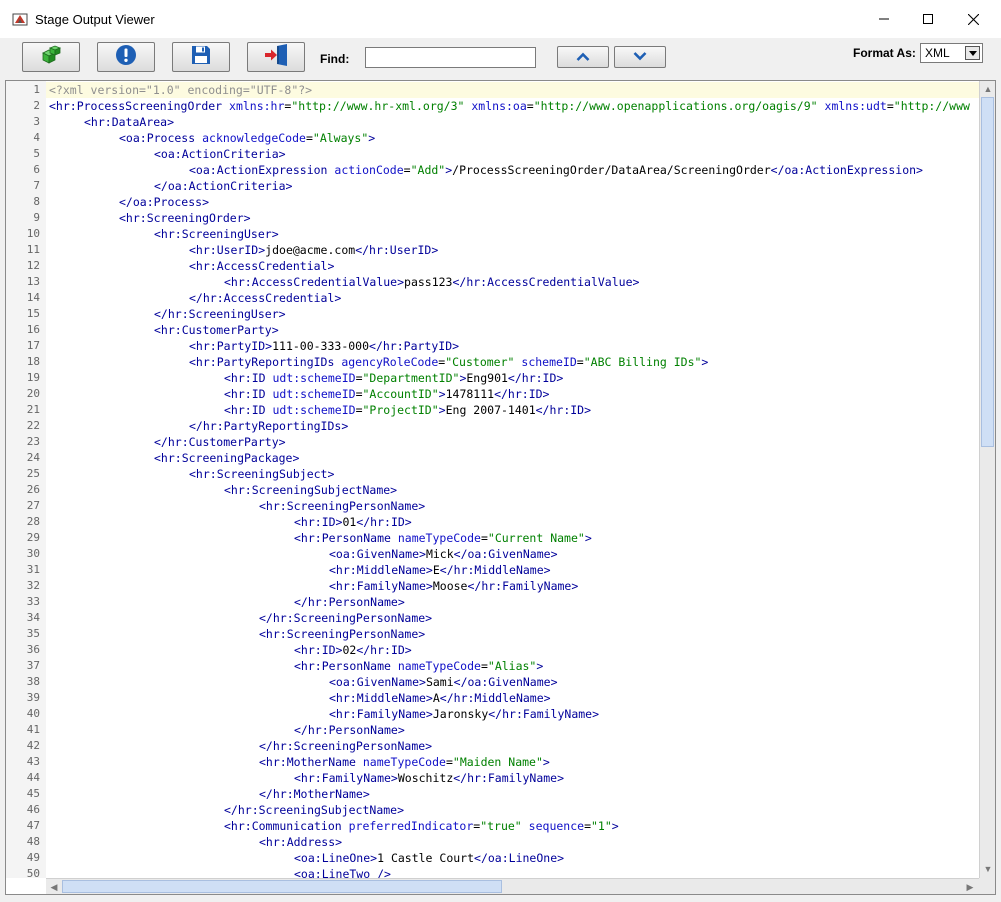 The image size is (1001, 902). I want to click on dropdown-arrow-icon, so click(972, 53).